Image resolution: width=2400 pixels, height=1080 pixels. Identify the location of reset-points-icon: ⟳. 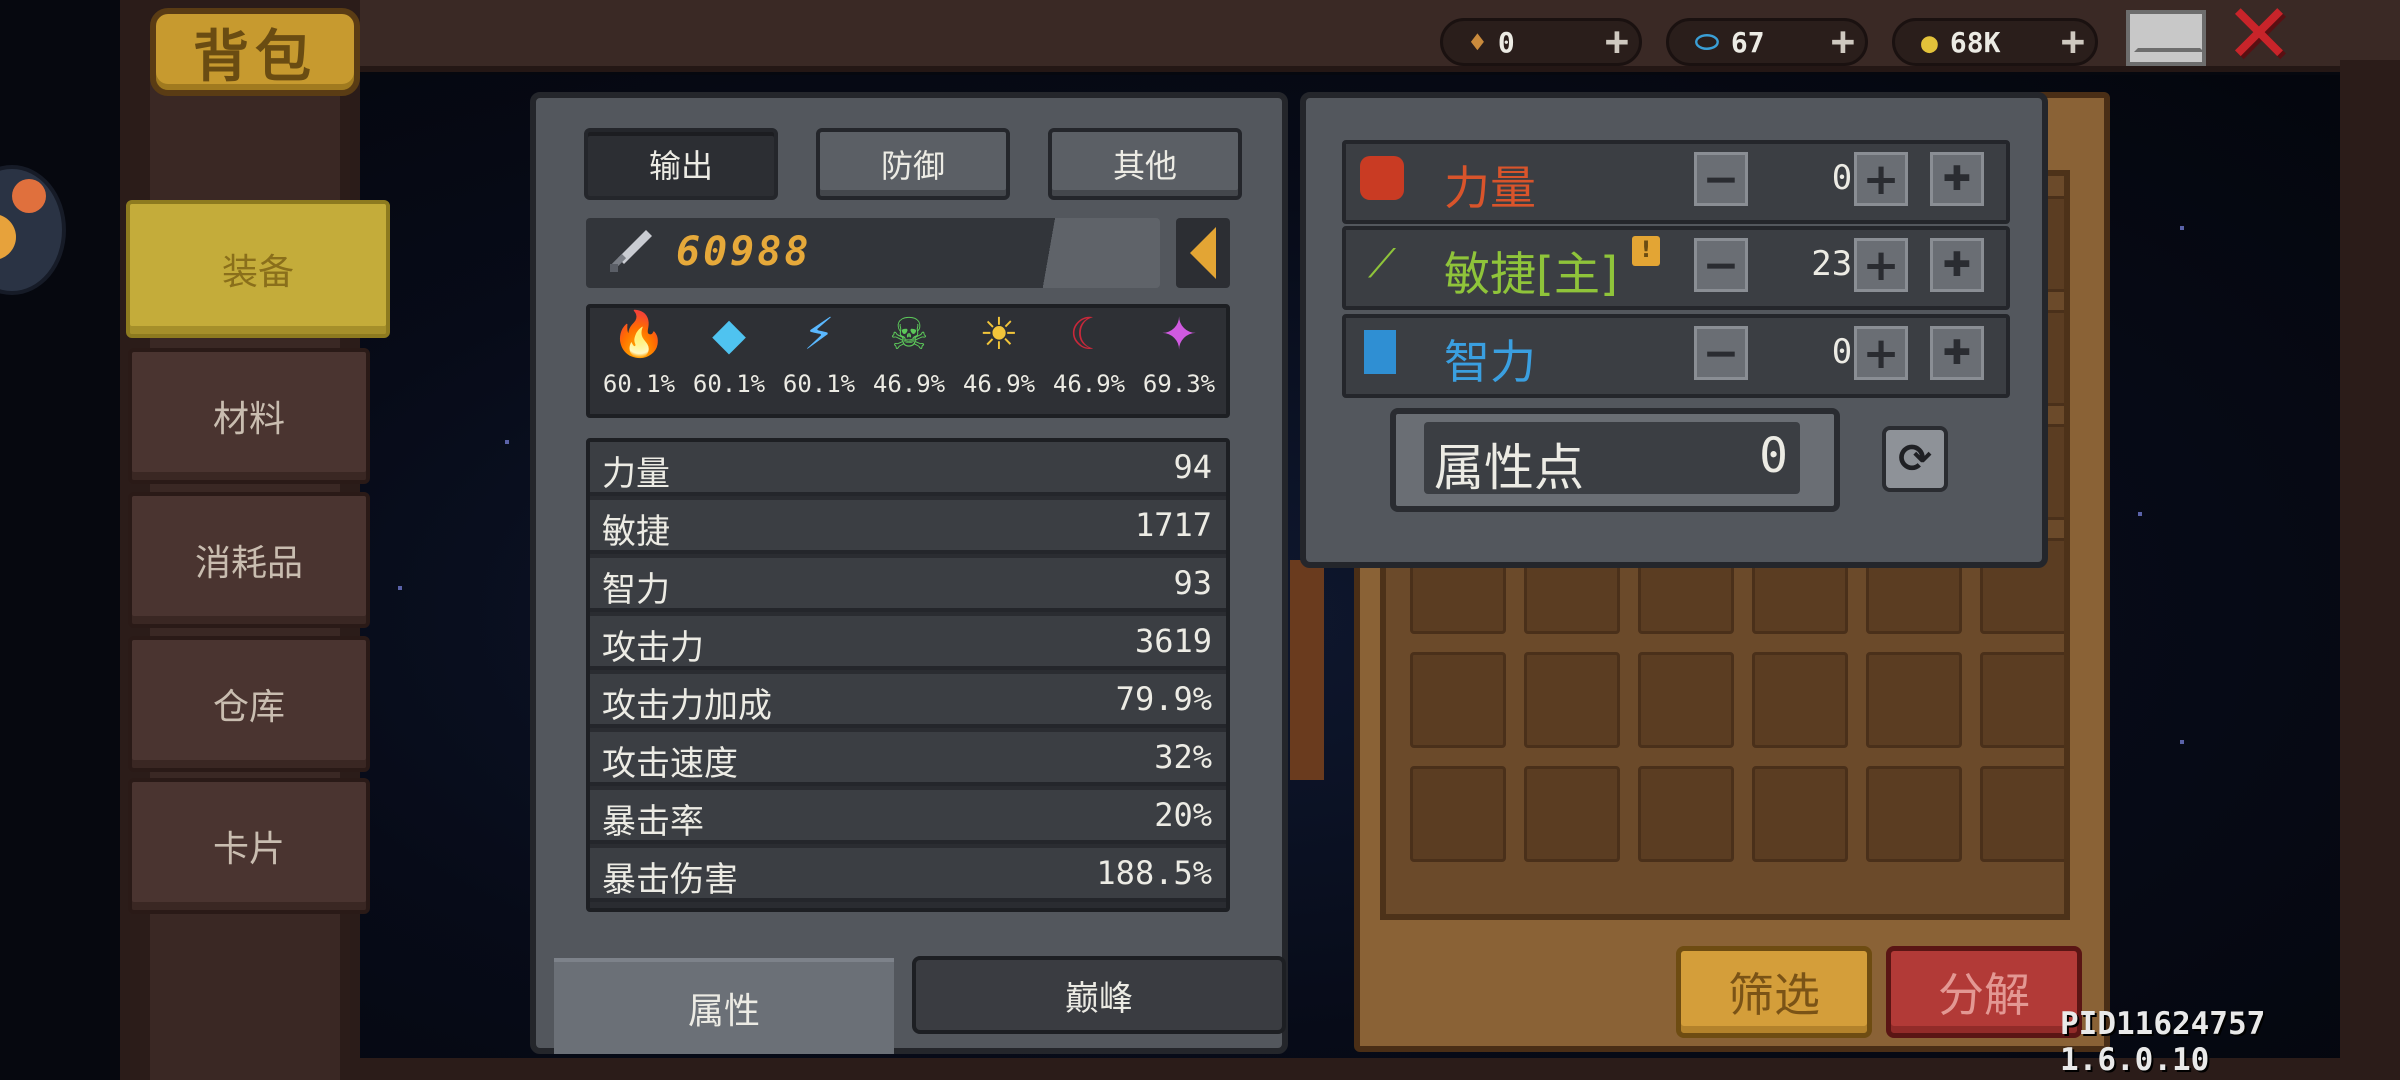
(1915, 459).